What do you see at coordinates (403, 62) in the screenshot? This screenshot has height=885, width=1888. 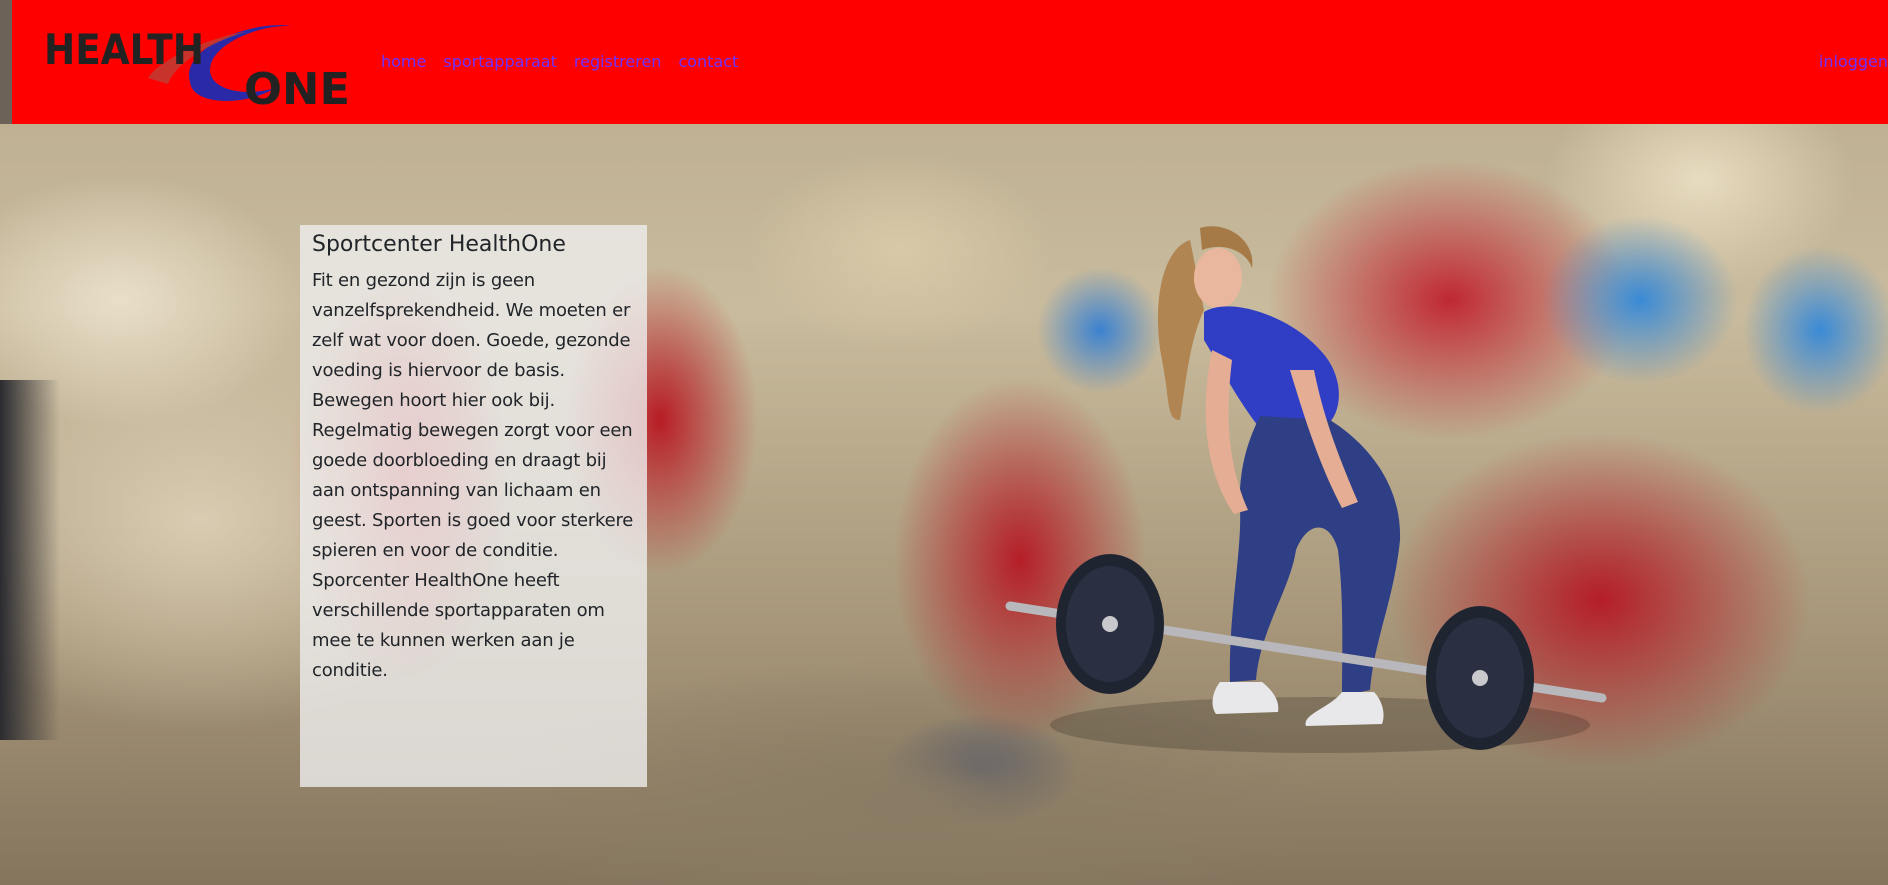 I see `nav-home-link: home` at bounding box center [403, 62].